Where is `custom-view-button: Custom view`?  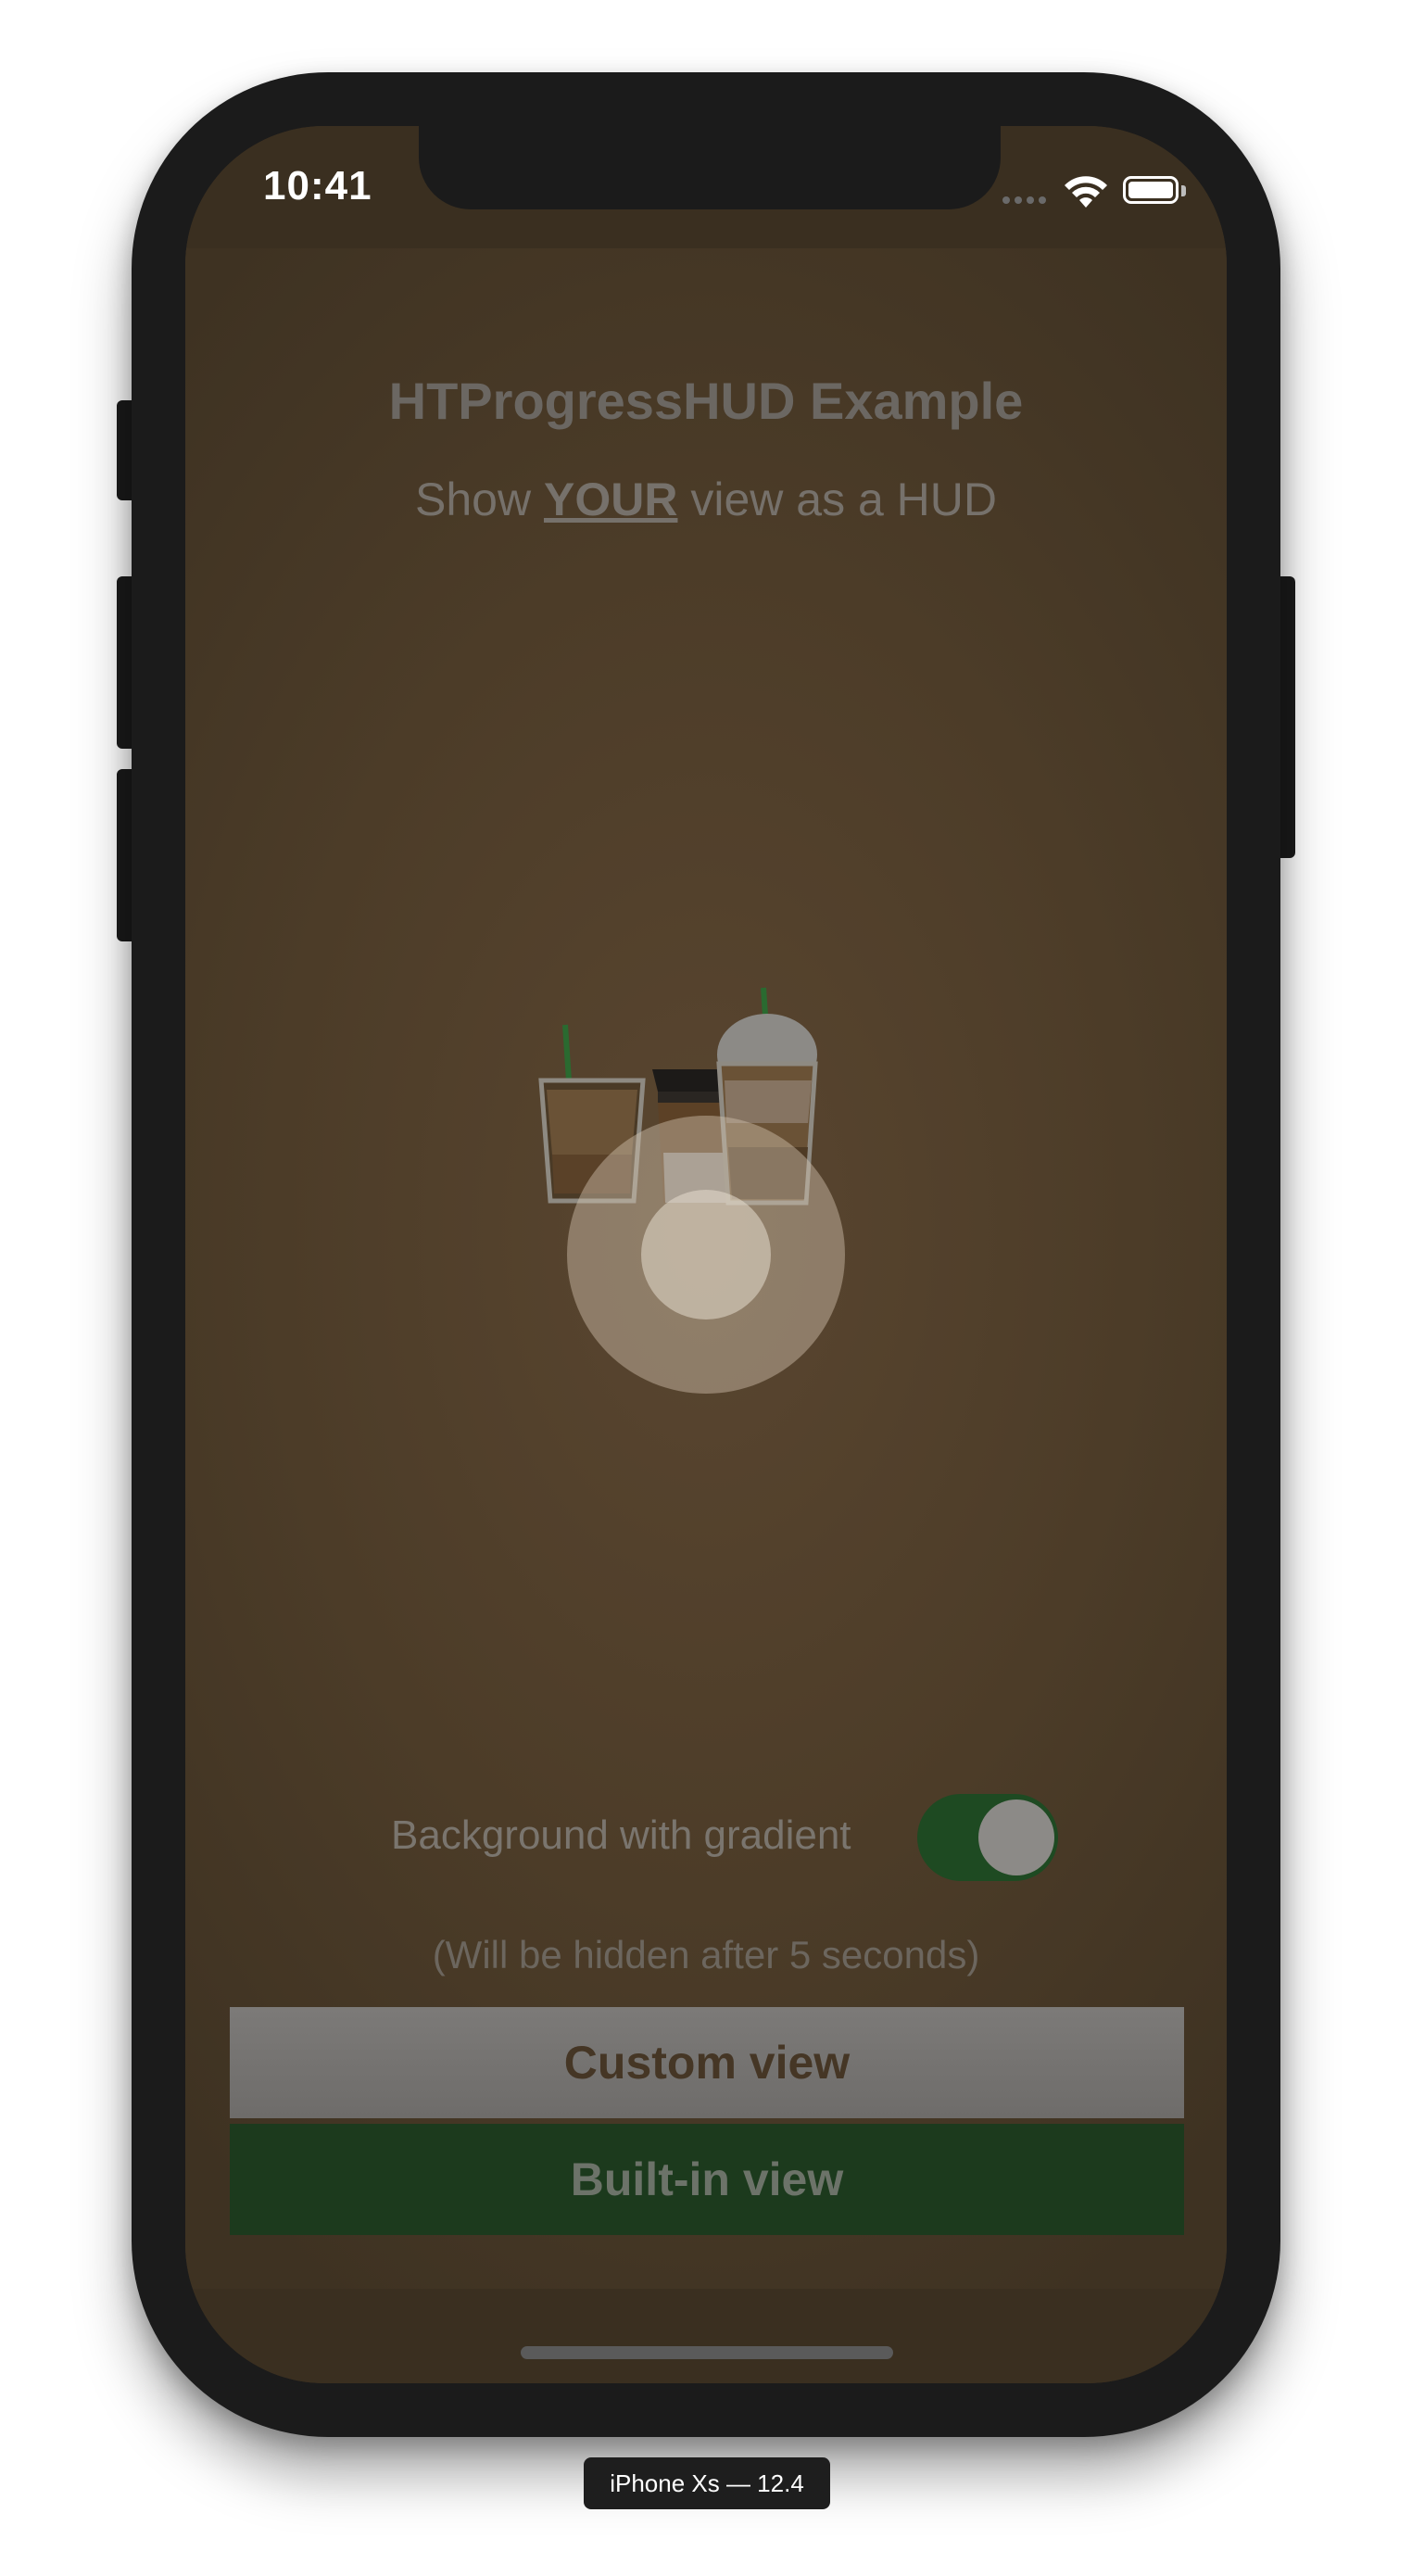 custom-view-button: Custom view is located at coordinates (707, 2062).